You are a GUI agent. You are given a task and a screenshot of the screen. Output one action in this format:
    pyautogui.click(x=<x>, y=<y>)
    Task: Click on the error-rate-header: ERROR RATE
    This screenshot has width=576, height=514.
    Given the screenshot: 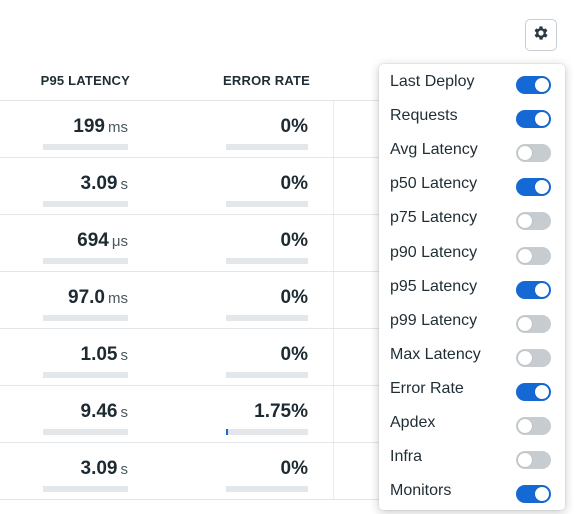 What is the action you would take?
    pyautogui.click(x=230, y=80)
    